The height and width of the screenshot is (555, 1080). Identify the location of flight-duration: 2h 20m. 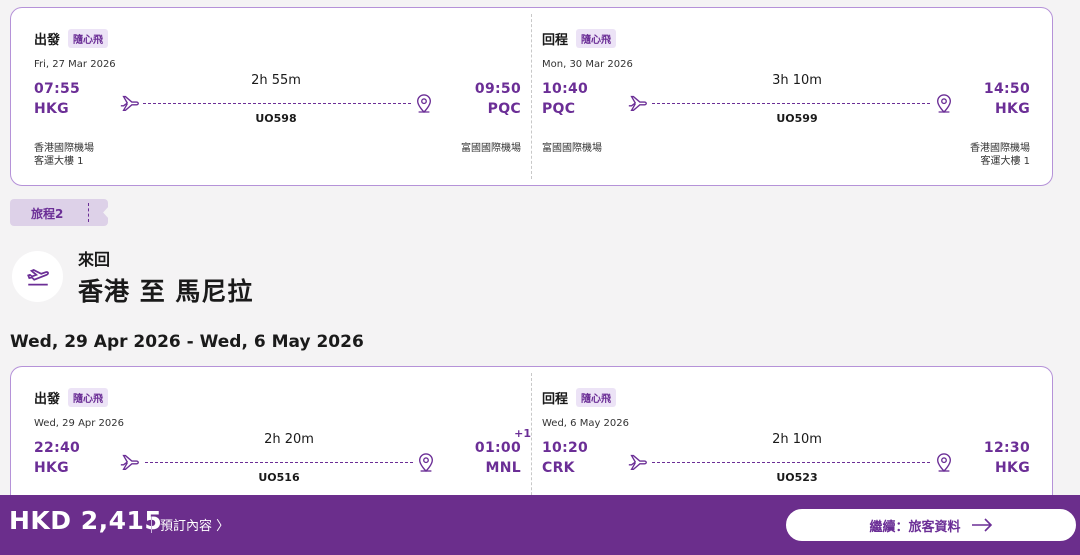
(289, 439).